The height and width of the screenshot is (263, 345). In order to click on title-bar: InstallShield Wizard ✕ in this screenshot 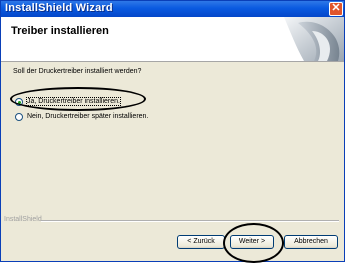, I will do `click(172, 9)`.